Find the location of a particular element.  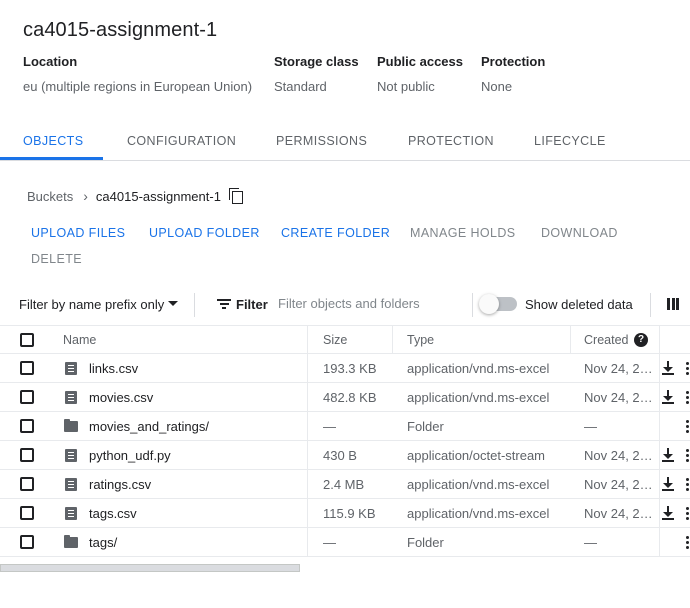

public-access-value: Not public is located at coordinates (406, 86).